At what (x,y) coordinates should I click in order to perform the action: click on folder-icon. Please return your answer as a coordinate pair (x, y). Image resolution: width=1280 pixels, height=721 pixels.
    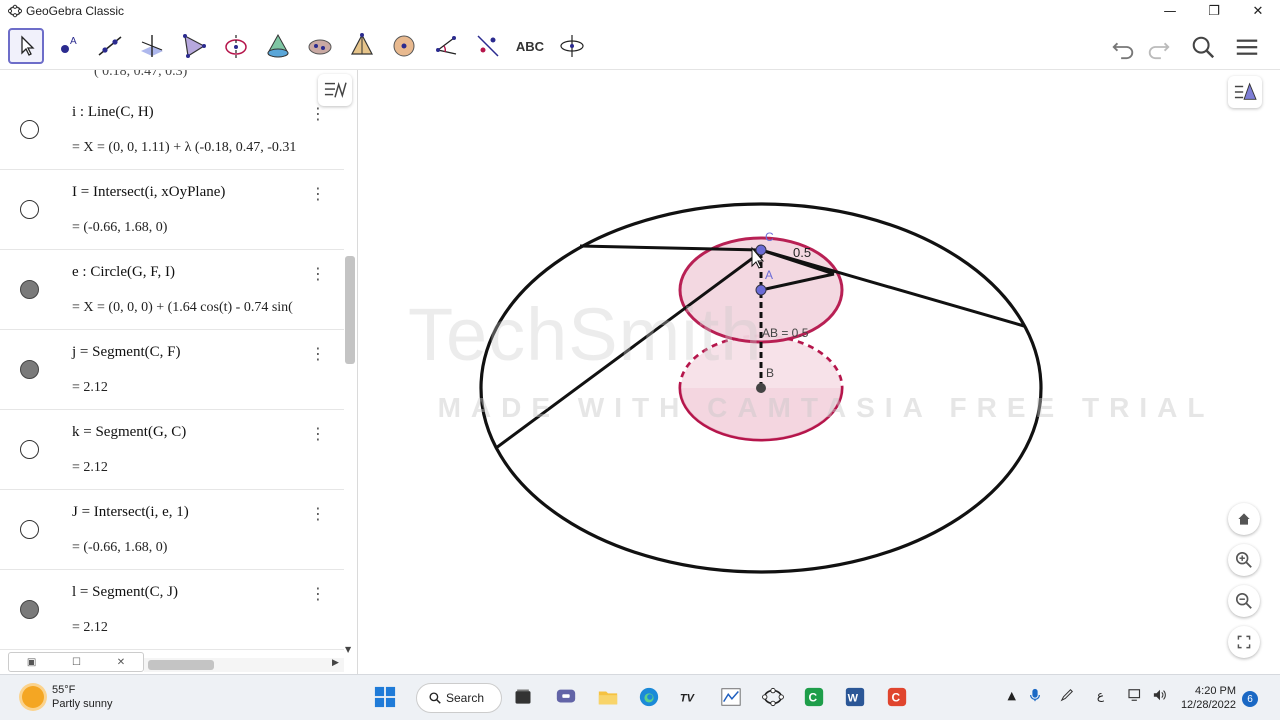
    Looking at the image, I should click on (608, 698).